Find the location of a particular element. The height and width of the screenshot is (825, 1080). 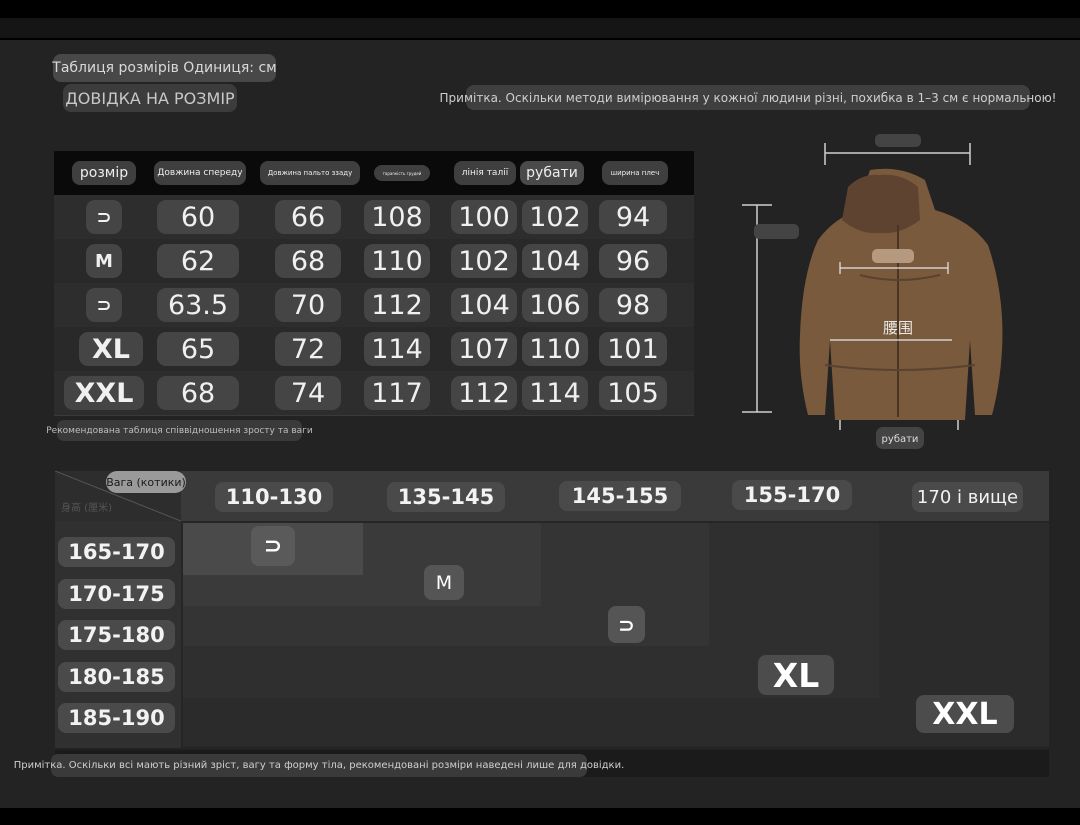

cell-hem: 106 is located at coordinates (555, 305).